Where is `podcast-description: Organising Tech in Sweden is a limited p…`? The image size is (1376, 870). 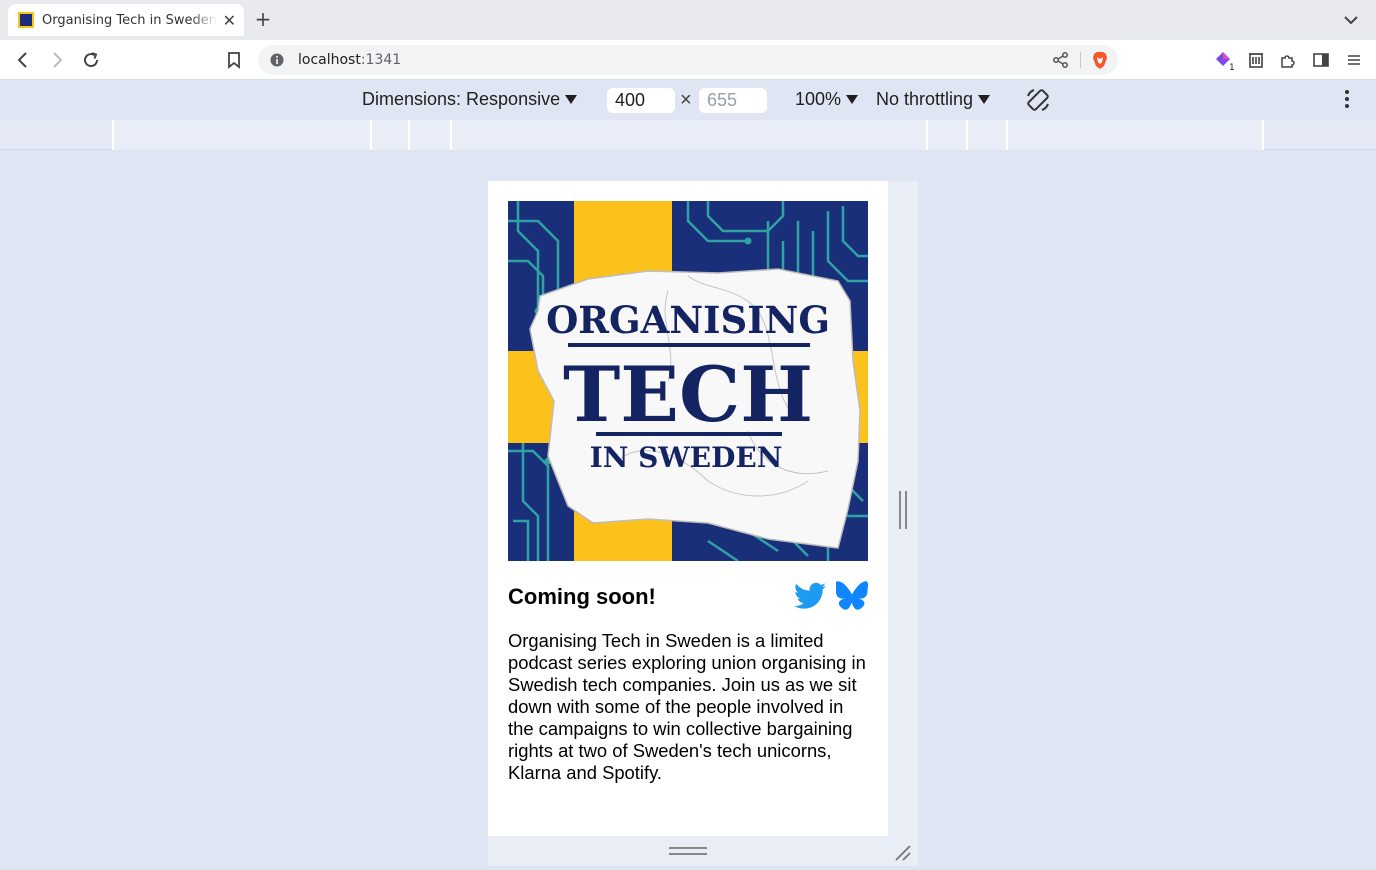
podcast-description: Organising Tech in Sweden is a limited p… is located at coordinates (687, 706).